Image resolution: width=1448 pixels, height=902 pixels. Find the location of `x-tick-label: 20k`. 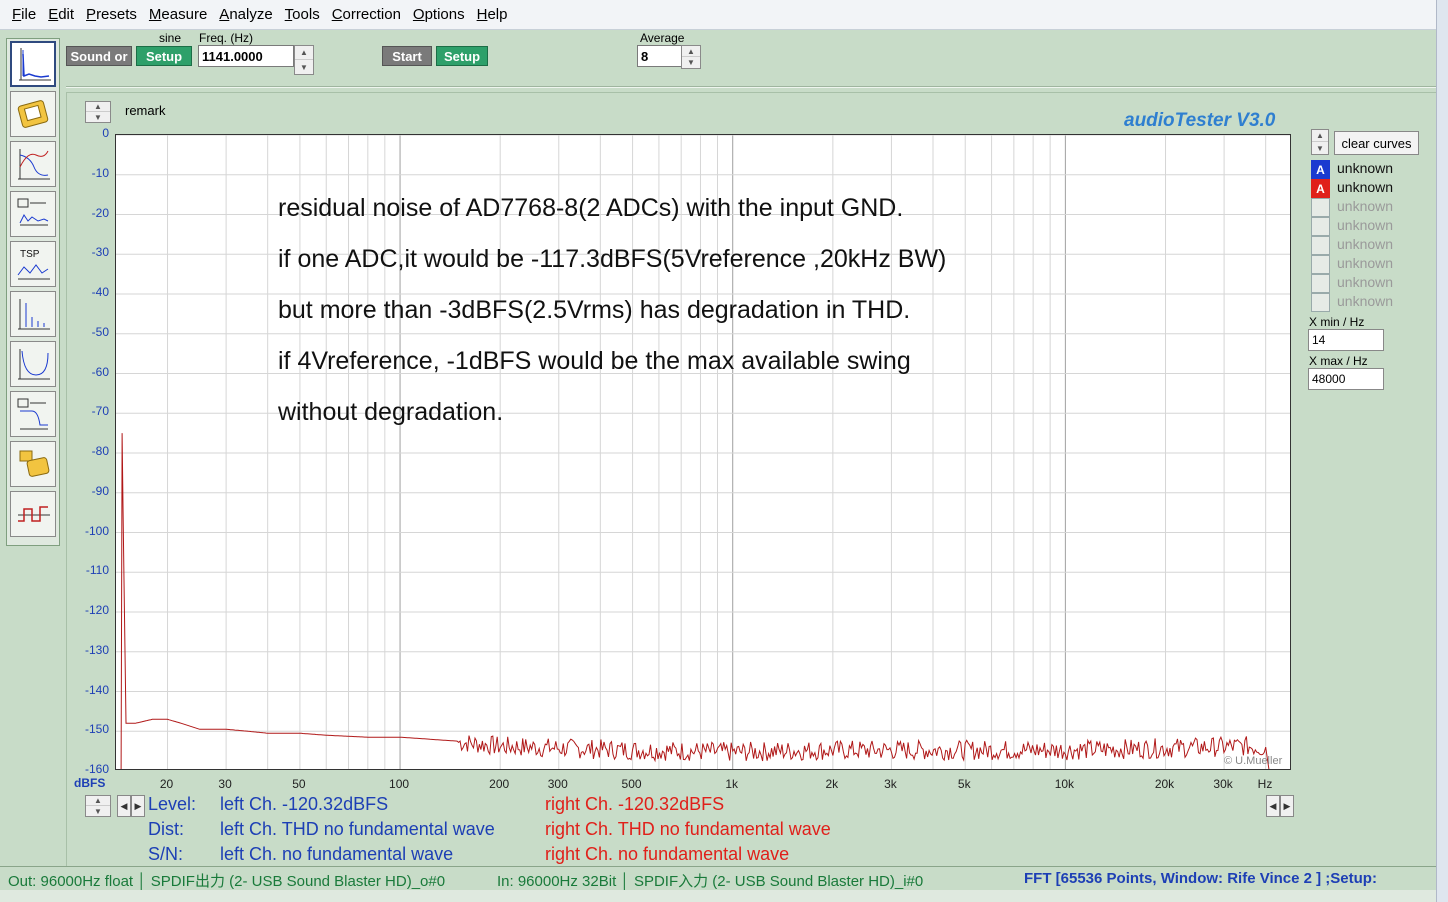

x-tick-label: 20k is located at coordinates (1164, 784).